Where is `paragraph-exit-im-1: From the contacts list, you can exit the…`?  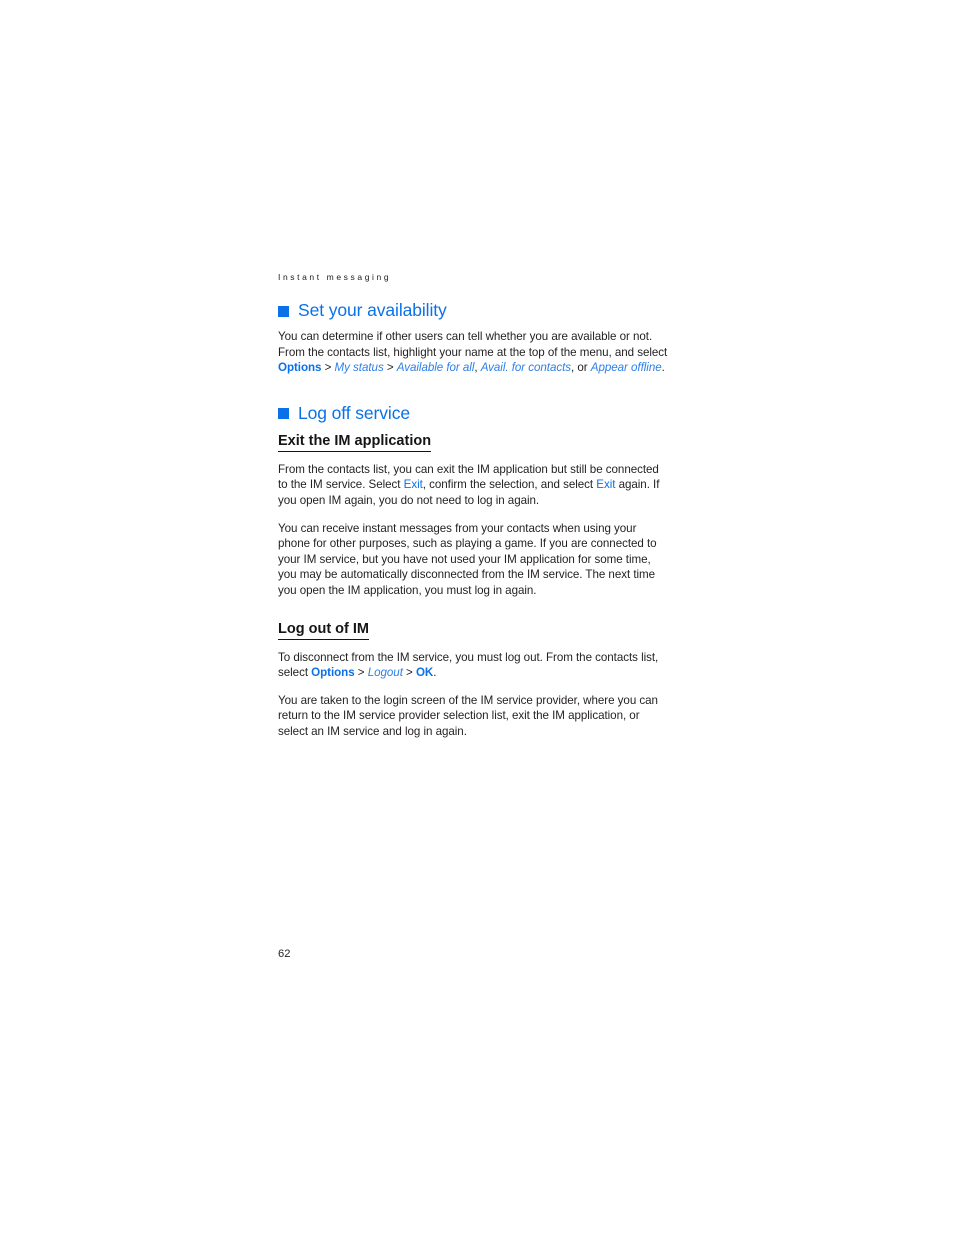 paragraph-exit-im-1: From the contacts list, you can exit the… is located at coordinates (469, 484).